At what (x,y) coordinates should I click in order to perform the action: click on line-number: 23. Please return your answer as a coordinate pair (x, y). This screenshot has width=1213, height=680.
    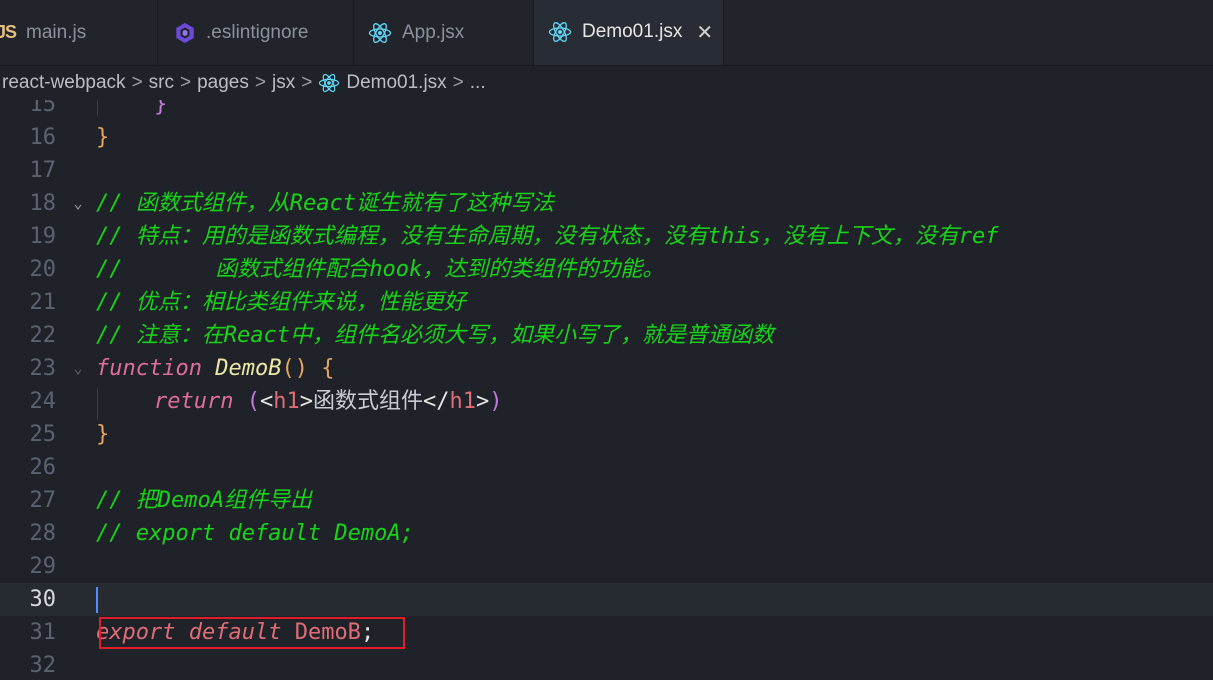
    Looking at the image, I should click on (43, 368).